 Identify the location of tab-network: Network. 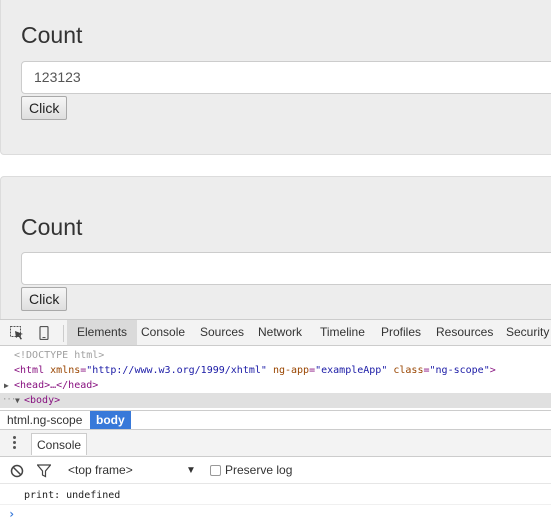
(280, 332).